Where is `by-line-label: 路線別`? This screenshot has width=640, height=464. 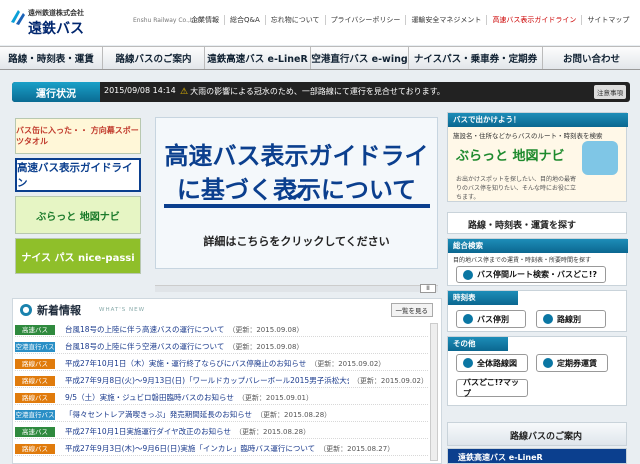 by-line-label: 路線別 is located at coordinates (569, 319).